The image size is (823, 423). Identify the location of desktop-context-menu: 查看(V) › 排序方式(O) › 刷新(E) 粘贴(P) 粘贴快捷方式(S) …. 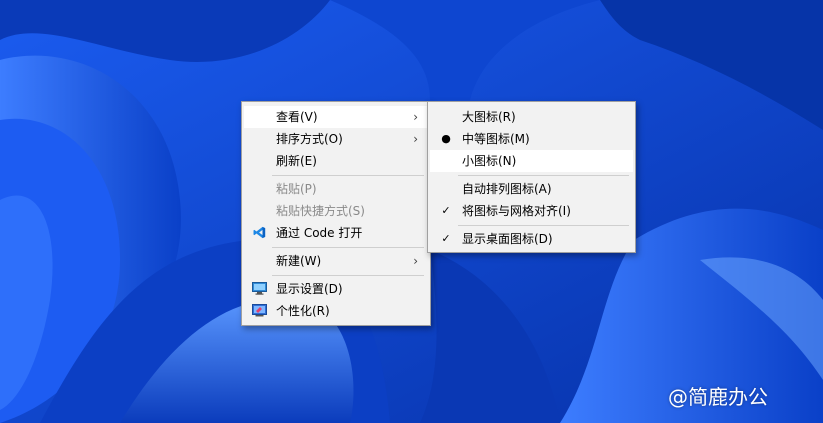
(336, 213).